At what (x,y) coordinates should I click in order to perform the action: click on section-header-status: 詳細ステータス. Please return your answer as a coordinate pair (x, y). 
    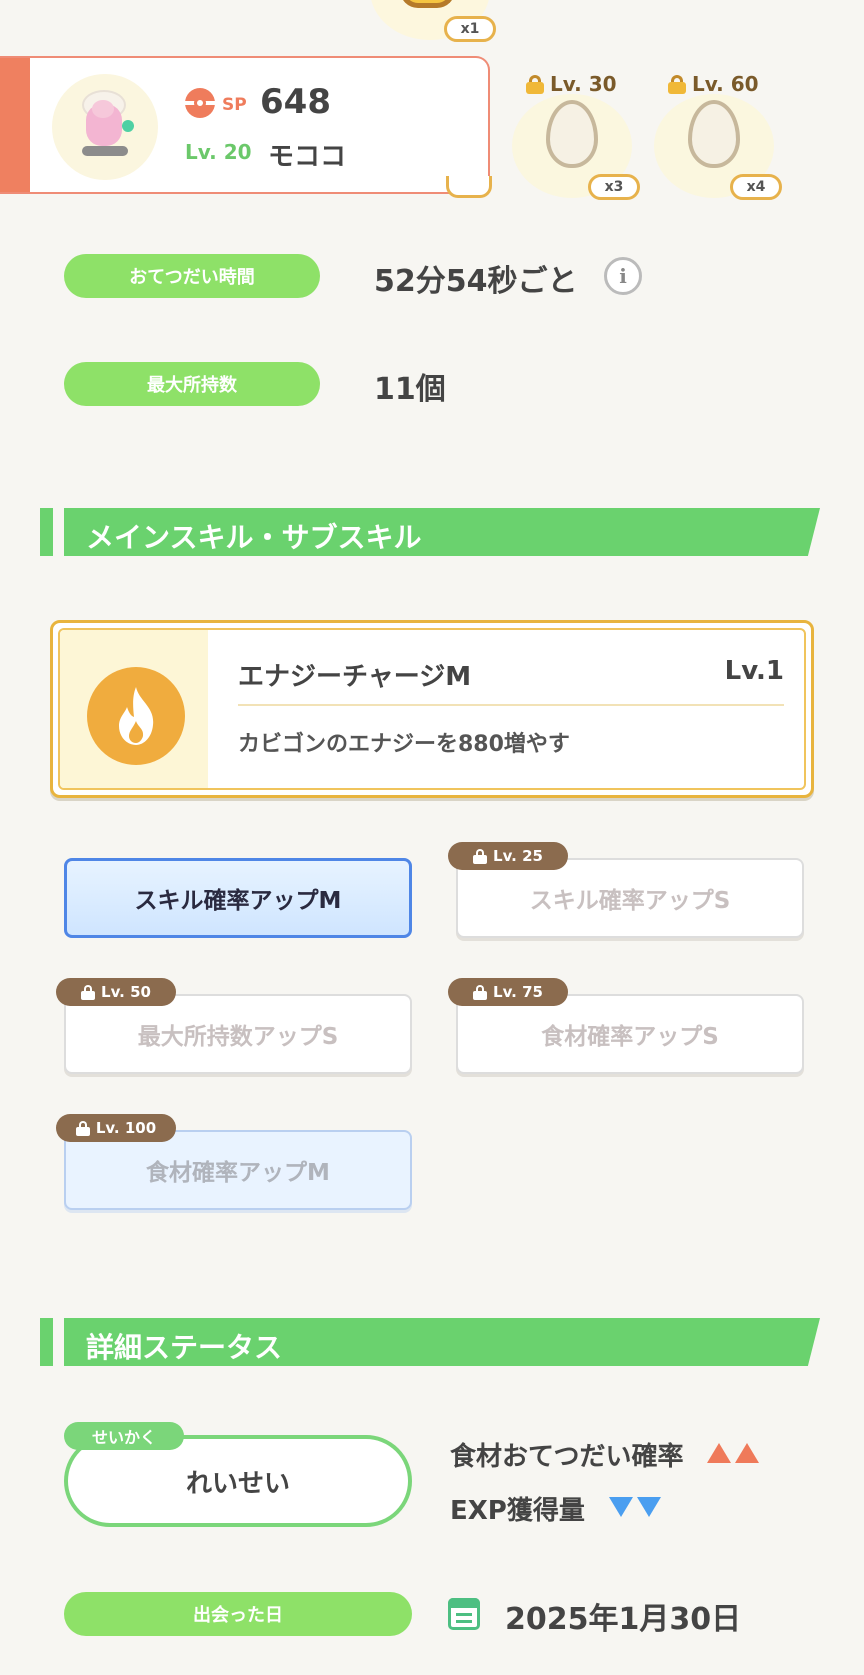
    Looking at the image, I should click on (430, 1342).